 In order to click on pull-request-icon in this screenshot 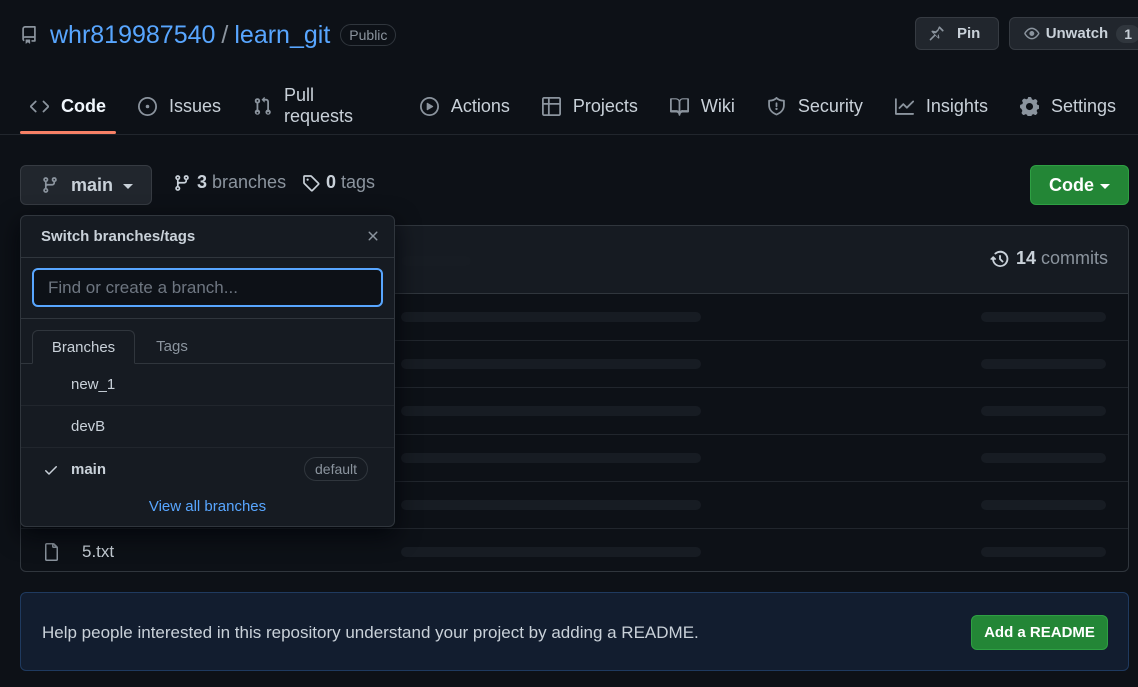, I will do `click(262, 105)`.